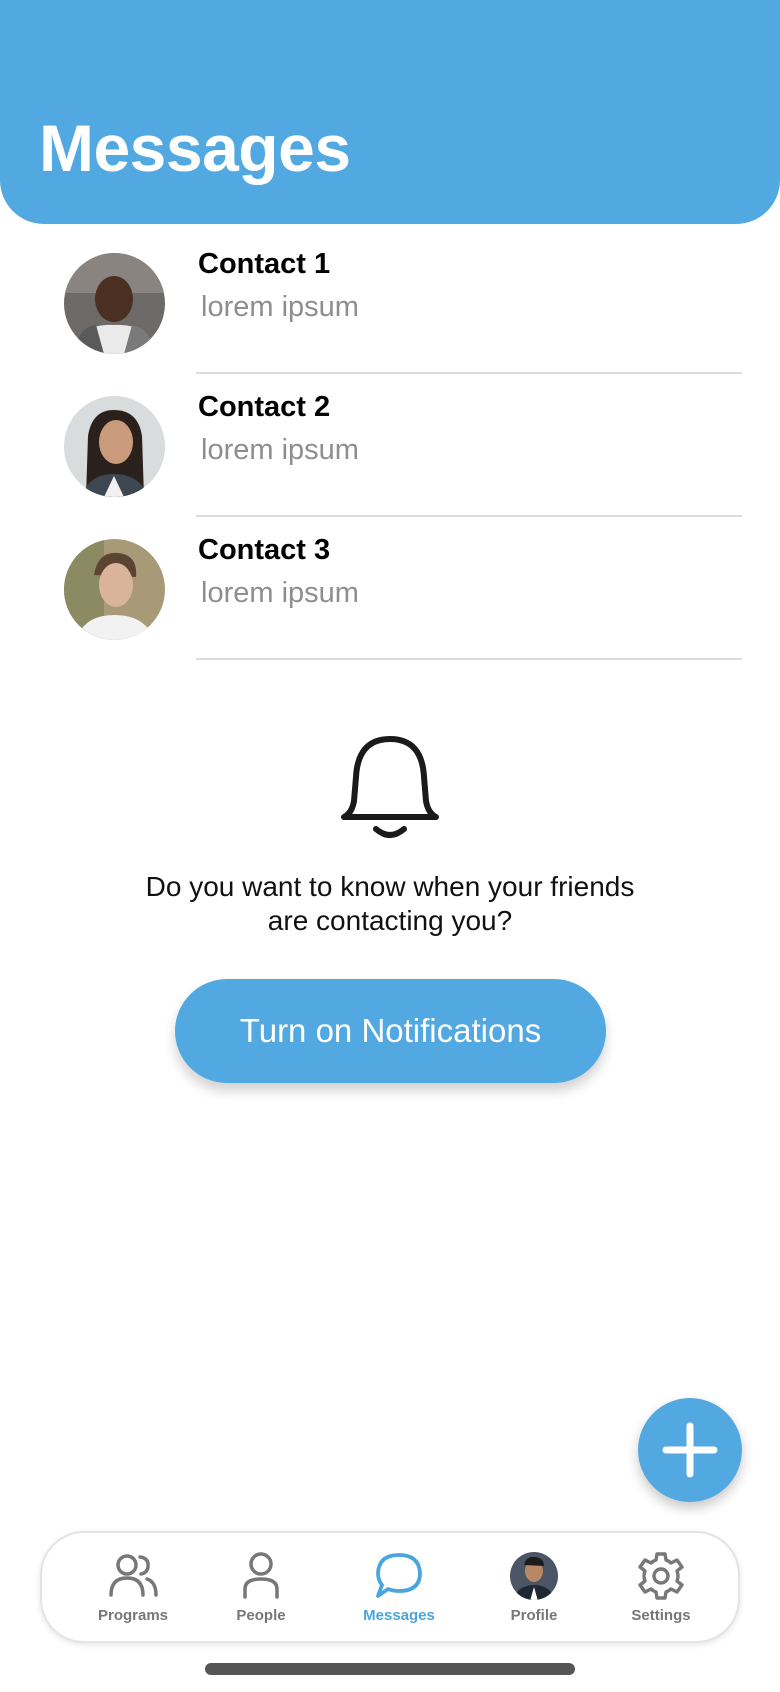 This screenshot has height=1692, width=780. I want to click on chat-bubble-icon, so click(399, 1575).